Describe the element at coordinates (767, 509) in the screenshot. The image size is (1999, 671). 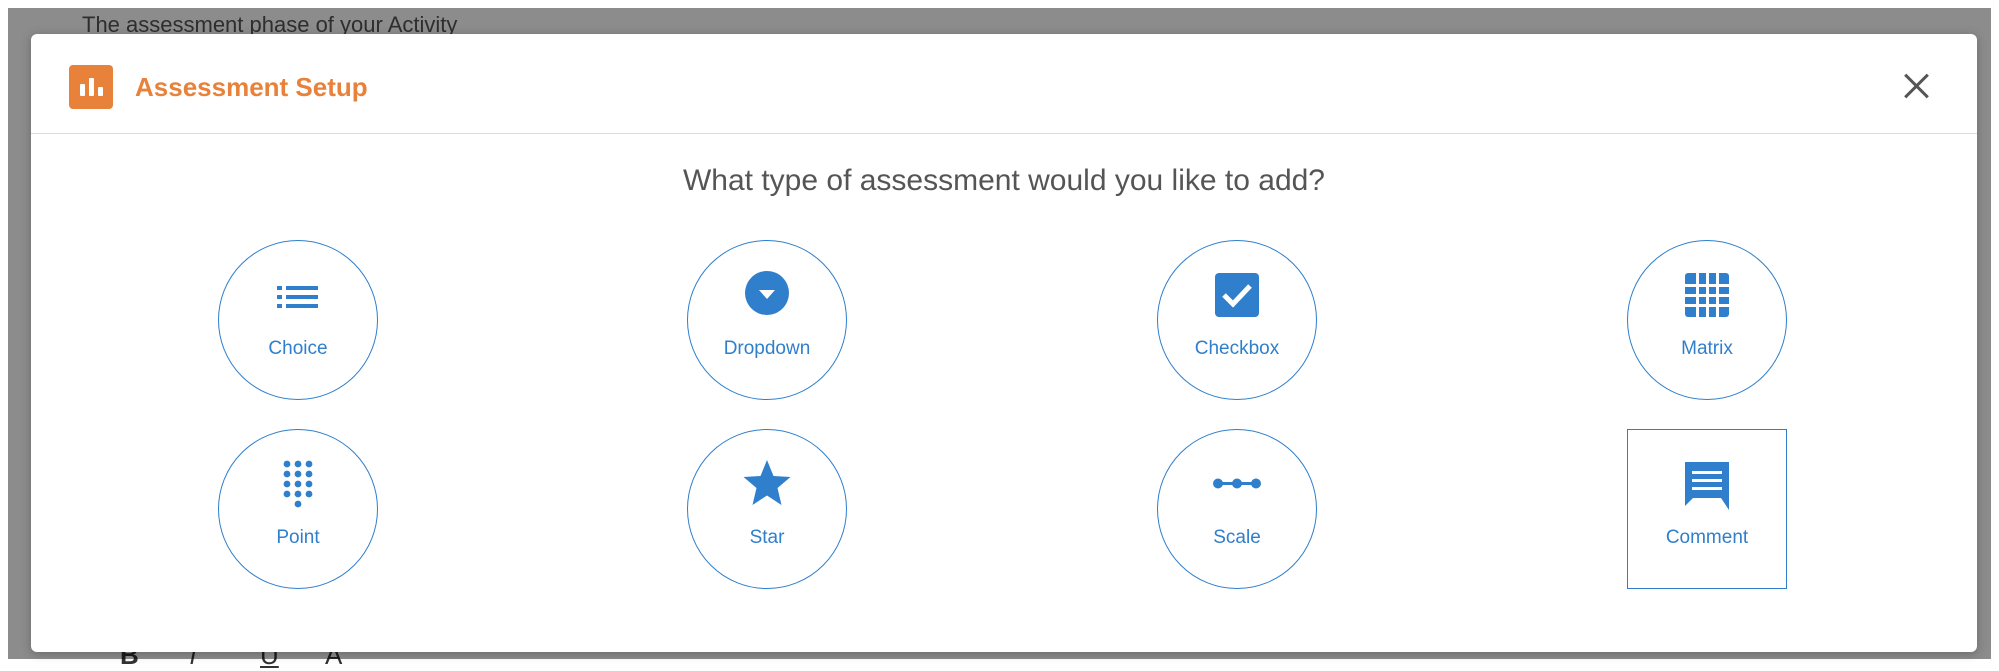
I see `option-star: Star` at that location.